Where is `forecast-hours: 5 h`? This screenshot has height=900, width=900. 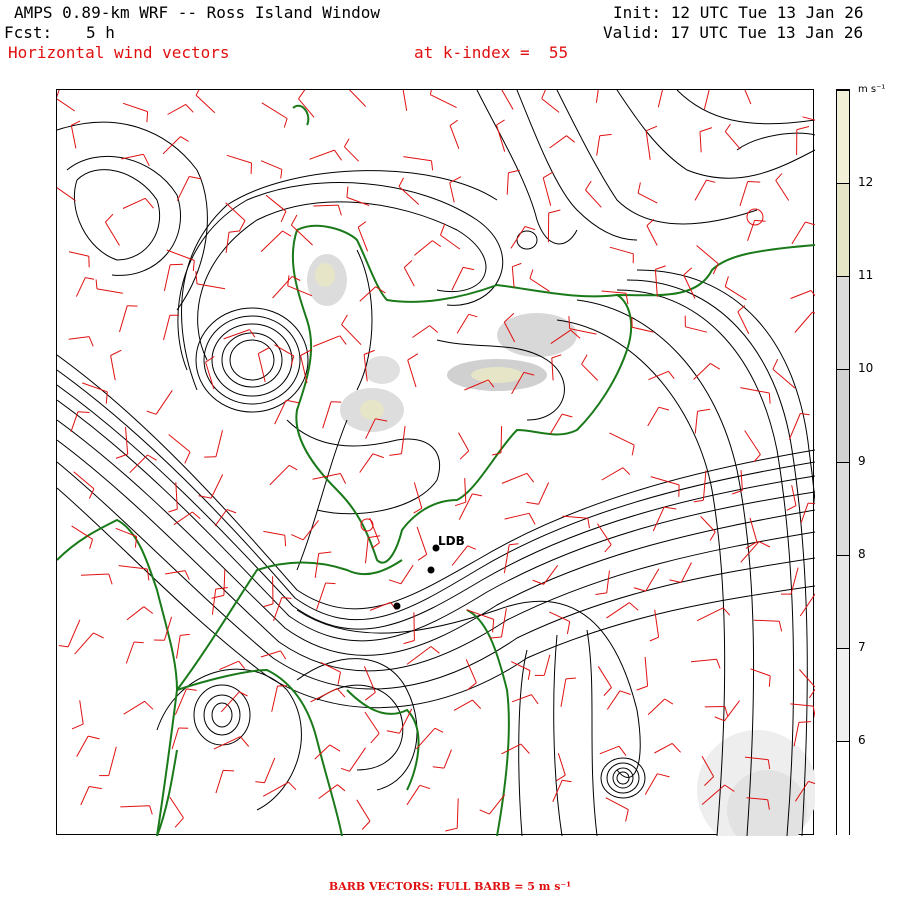
forecast-hours: 5 h is located at coordinates (100, 32).